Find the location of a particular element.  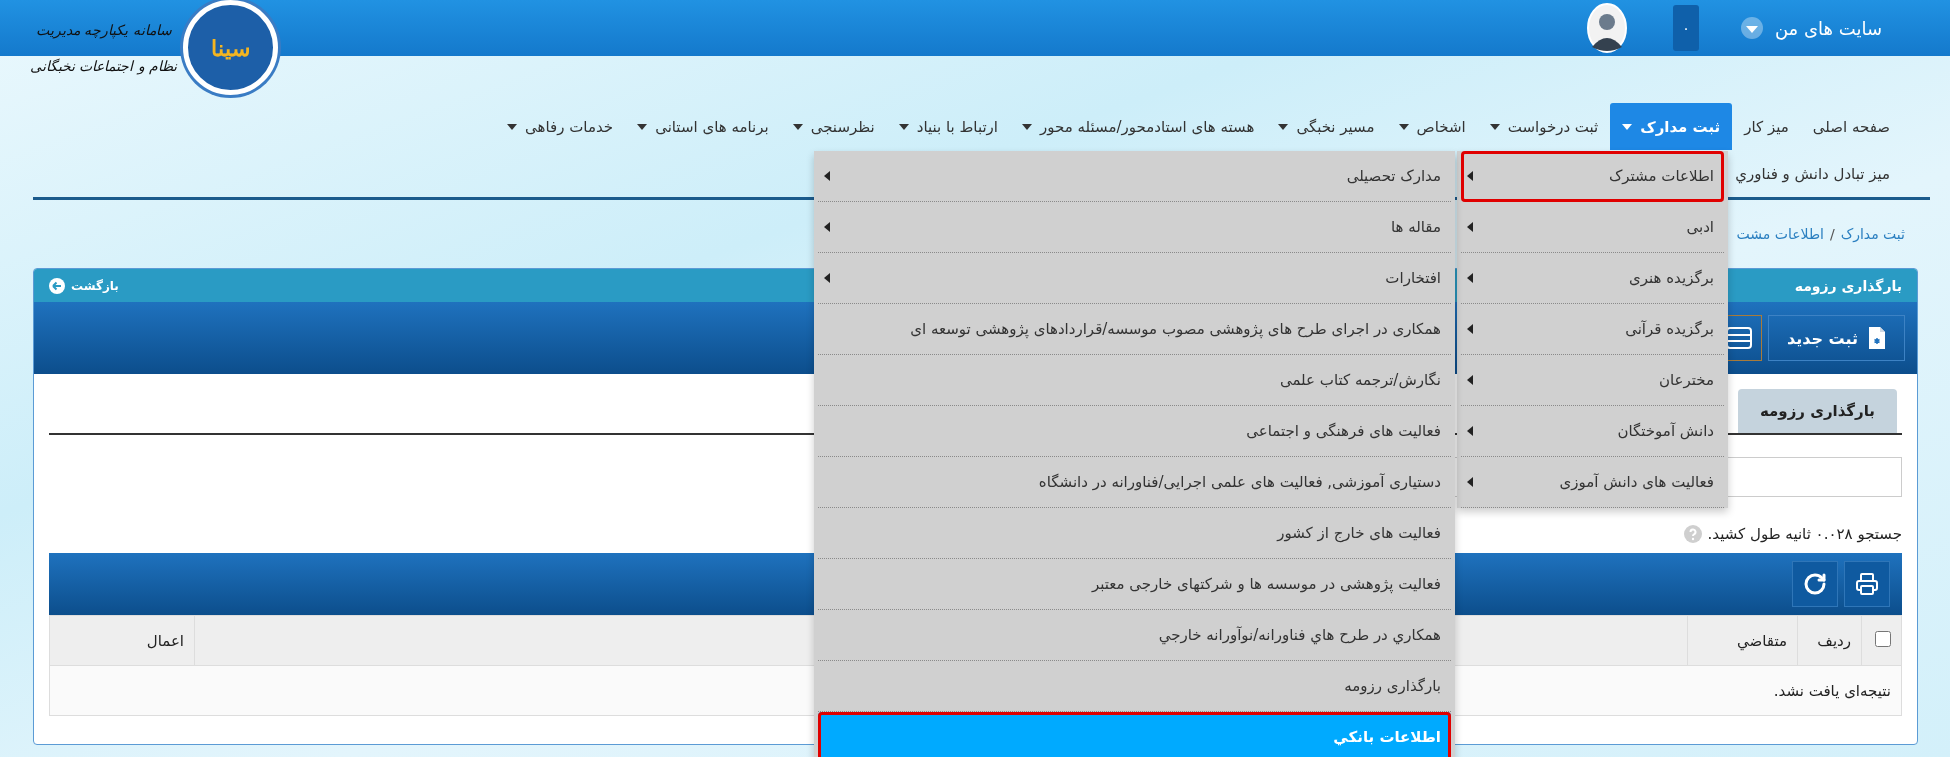

menu-item: همكاري در طرح هاي فناورانه/نوآورانه خارجي is located at coordinates (1134, 635).